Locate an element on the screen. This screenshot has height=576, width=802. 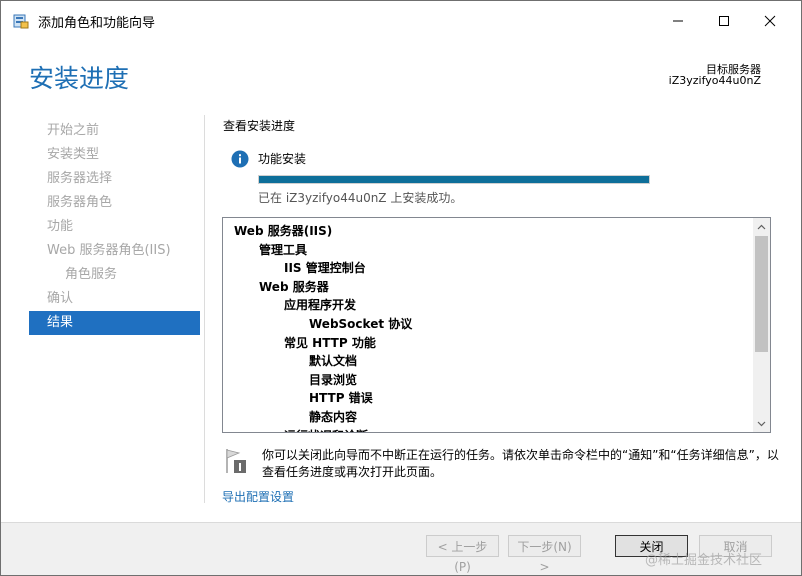
nav-item: 角色服务 is located at coordinates (114, 275).